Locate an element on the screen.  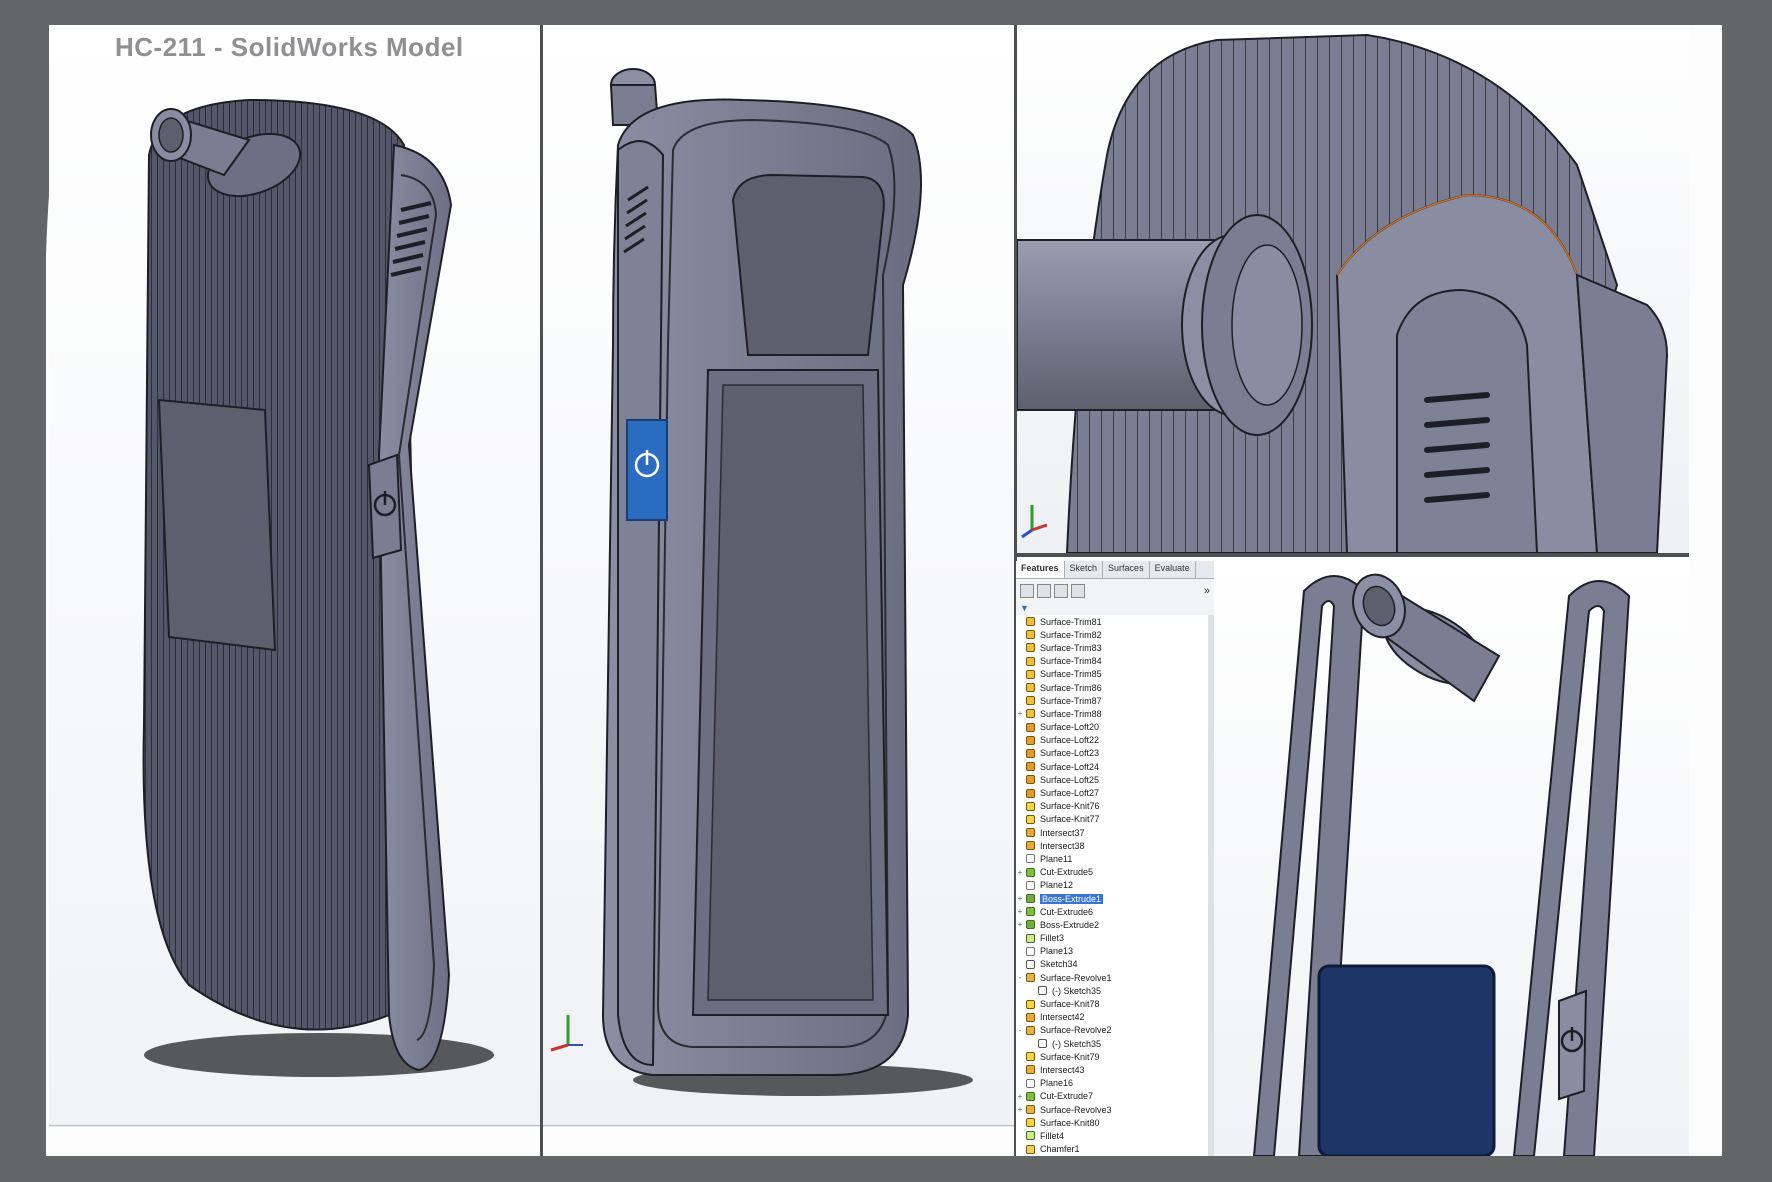
feature-tree-item-label: Surface-Loft27 is located at coordinates (1070, 793).